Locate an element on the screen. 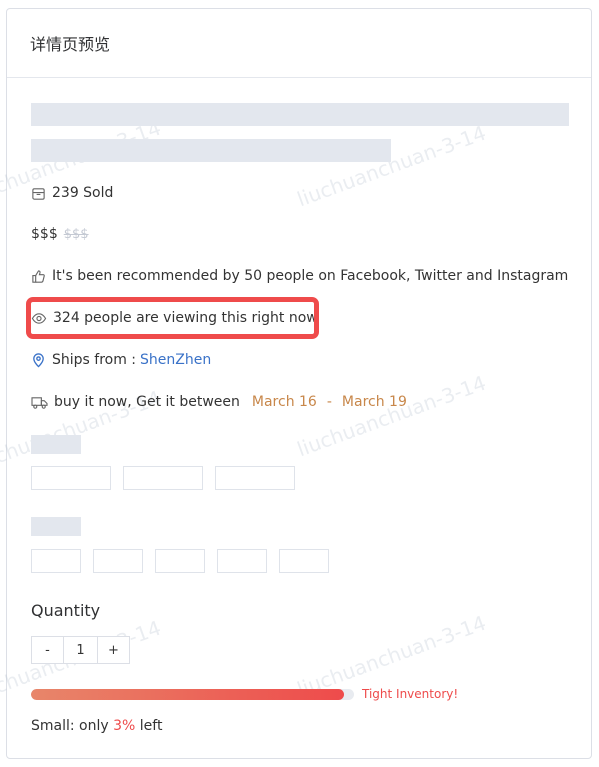  inventory-progress-bar is located at coordinates (192, 694).